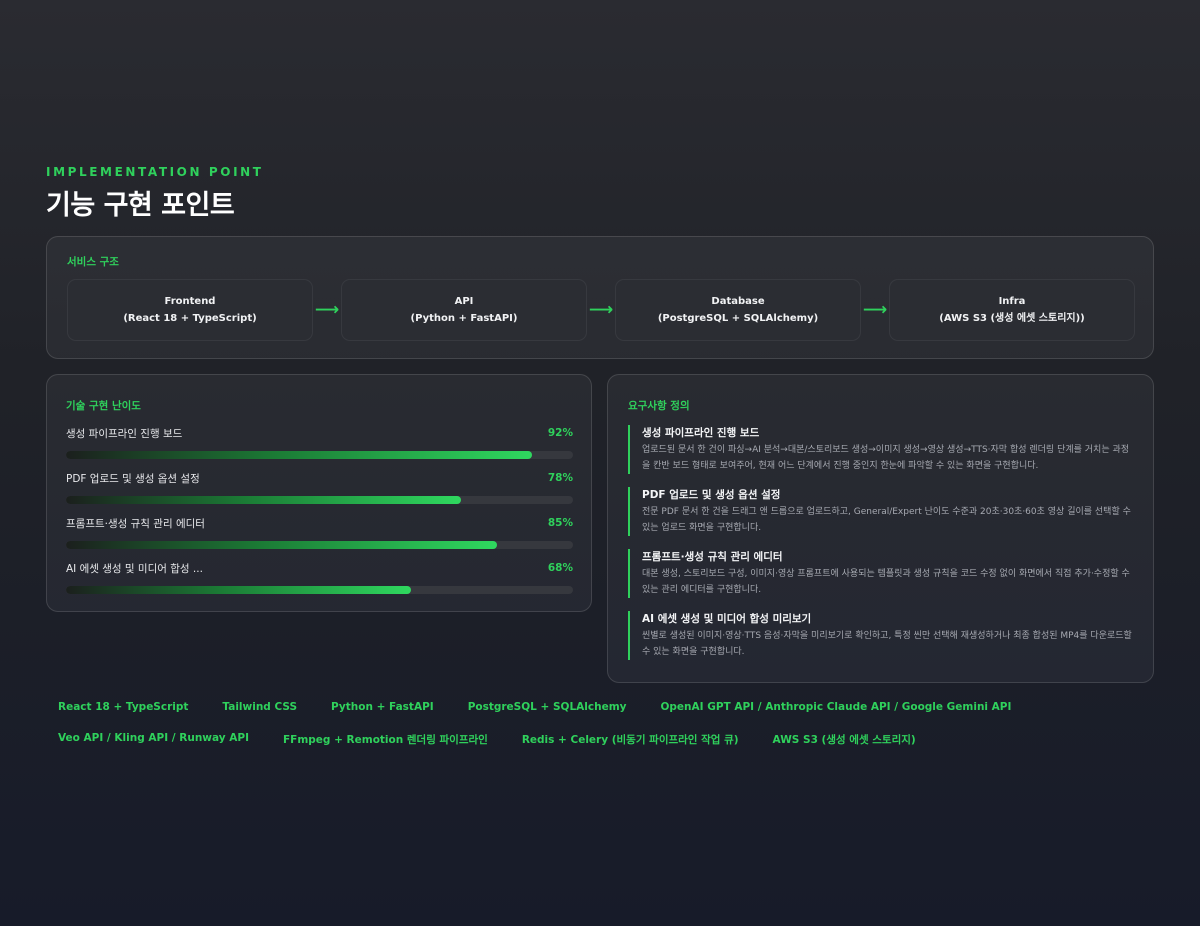  Describe the element at coordinates (140, 205) in the screenshot. I see `page-title: 기능 구현 포인트` at that location.